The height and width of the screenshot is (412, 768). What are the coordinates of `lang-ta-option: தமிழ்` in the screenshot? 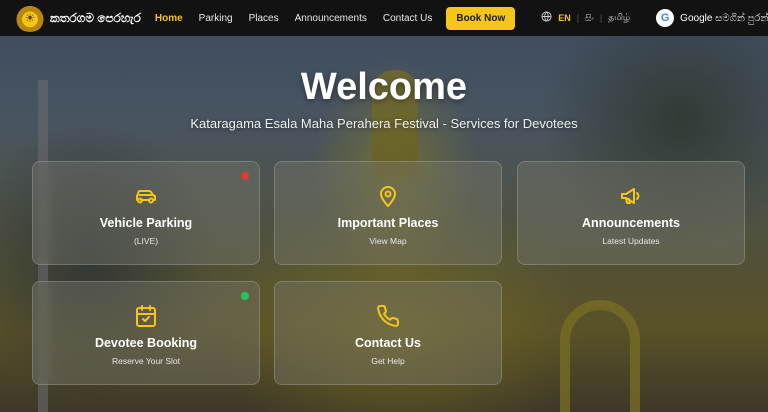 It's located at (619, 18).